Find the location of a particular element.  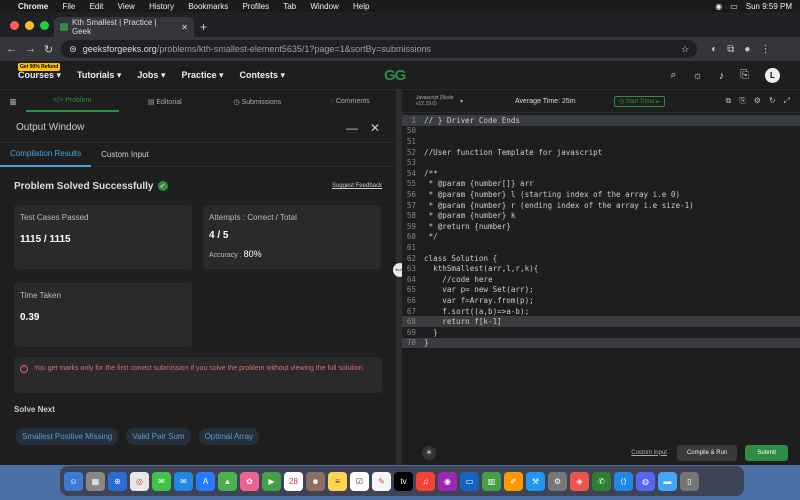

nav-courses: Courses ▾ is located at coordinates (39, 75).